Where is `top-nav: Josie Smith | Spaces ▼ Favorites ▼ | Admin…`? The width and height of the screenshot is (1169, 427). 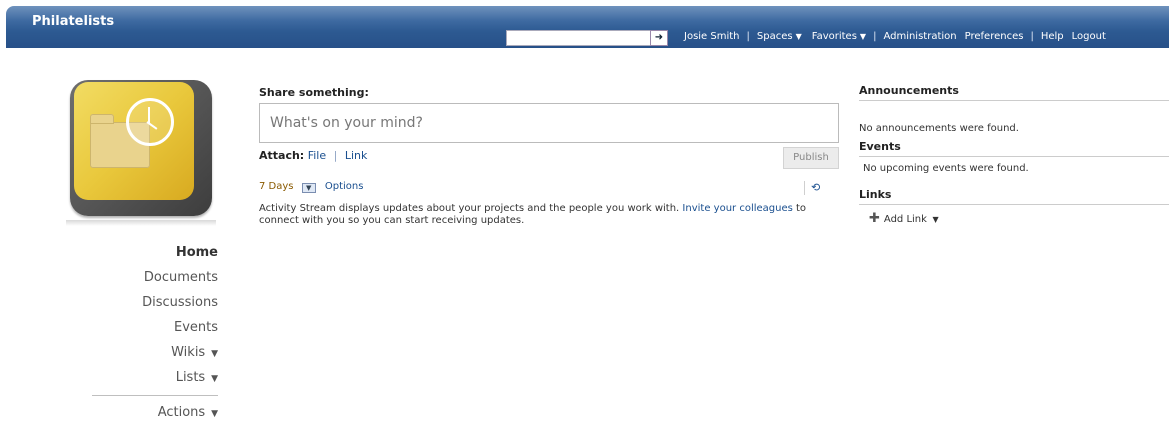 top-nav: Josie Smith | Spaces ▼ Favorites ▼ | Admin… is located at coordinates (895, 36).